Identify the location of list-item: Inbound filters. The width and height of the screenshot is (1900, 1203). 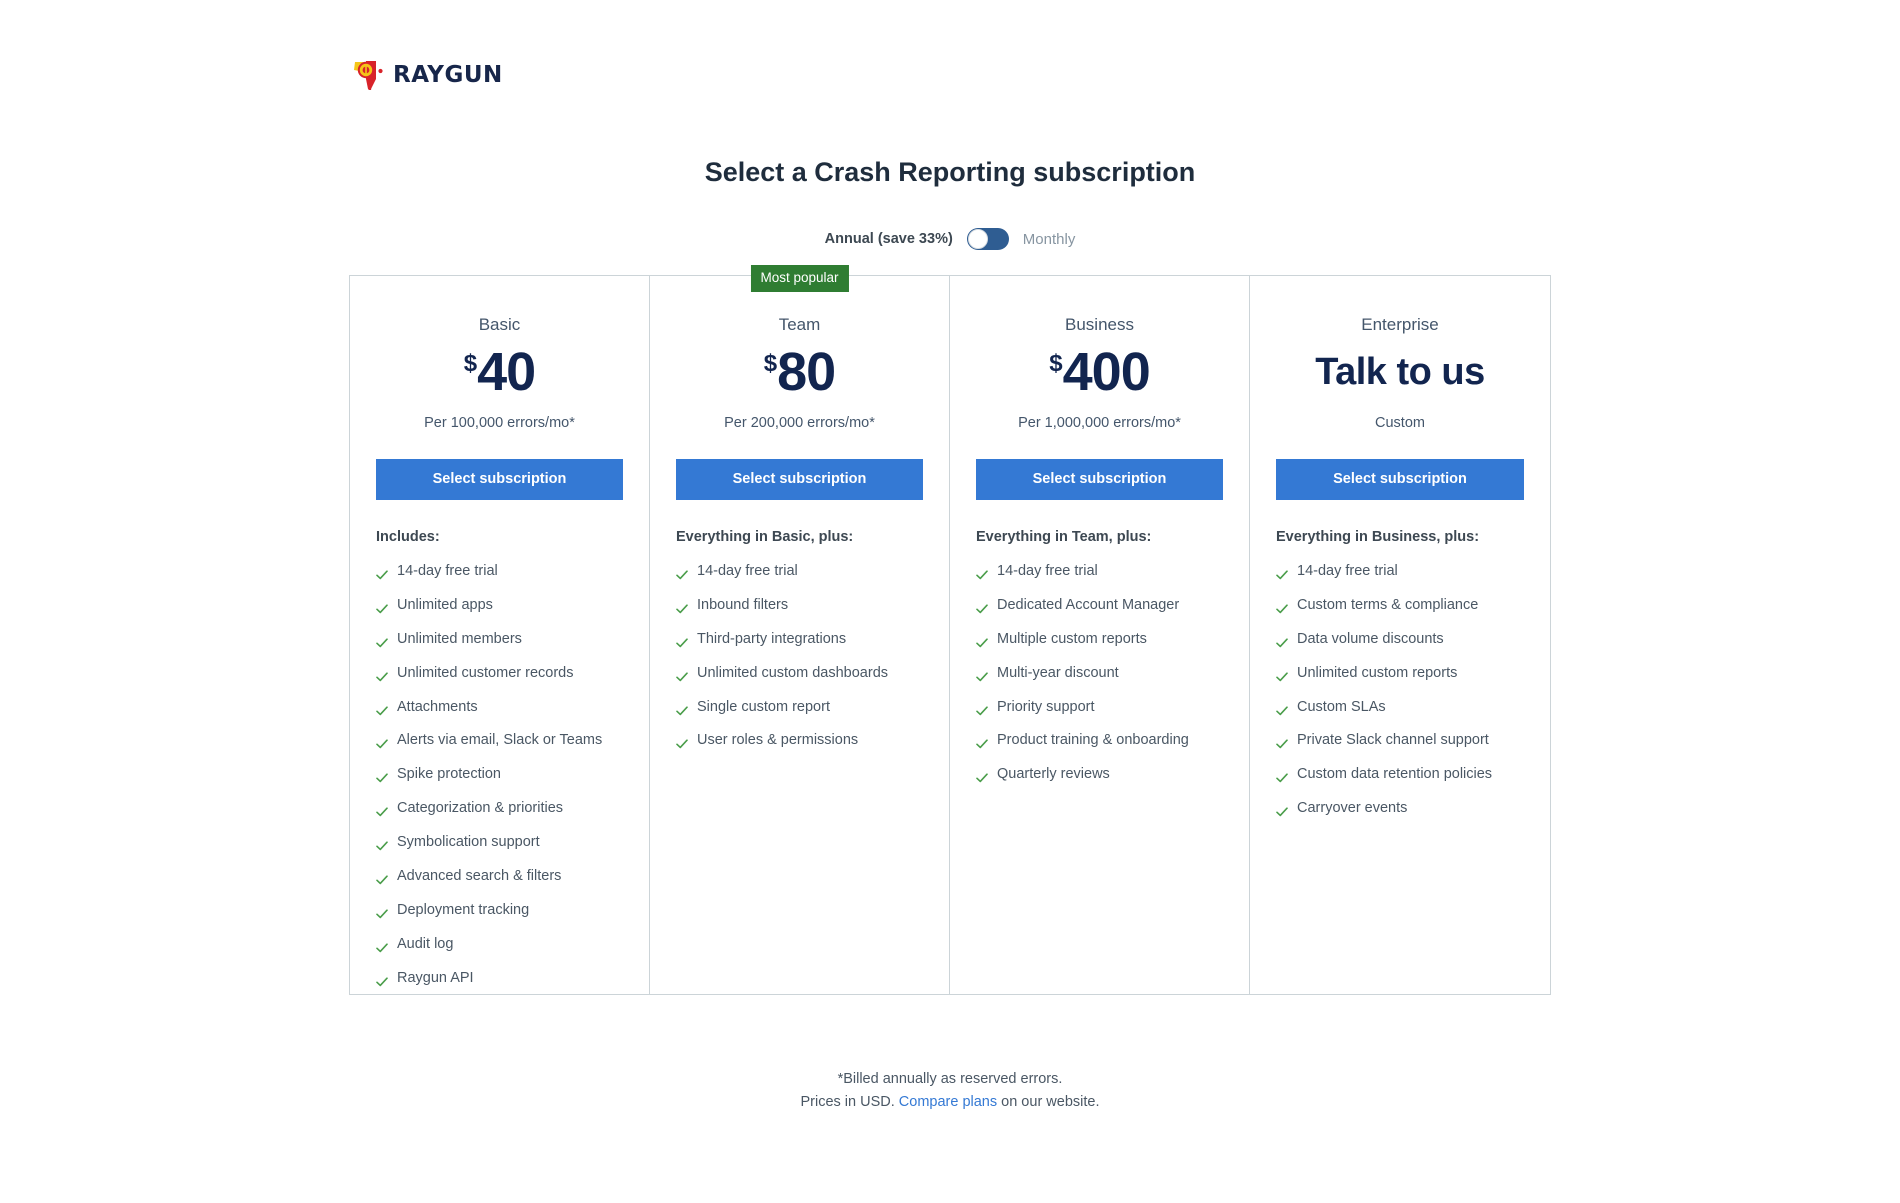
(799, 605).